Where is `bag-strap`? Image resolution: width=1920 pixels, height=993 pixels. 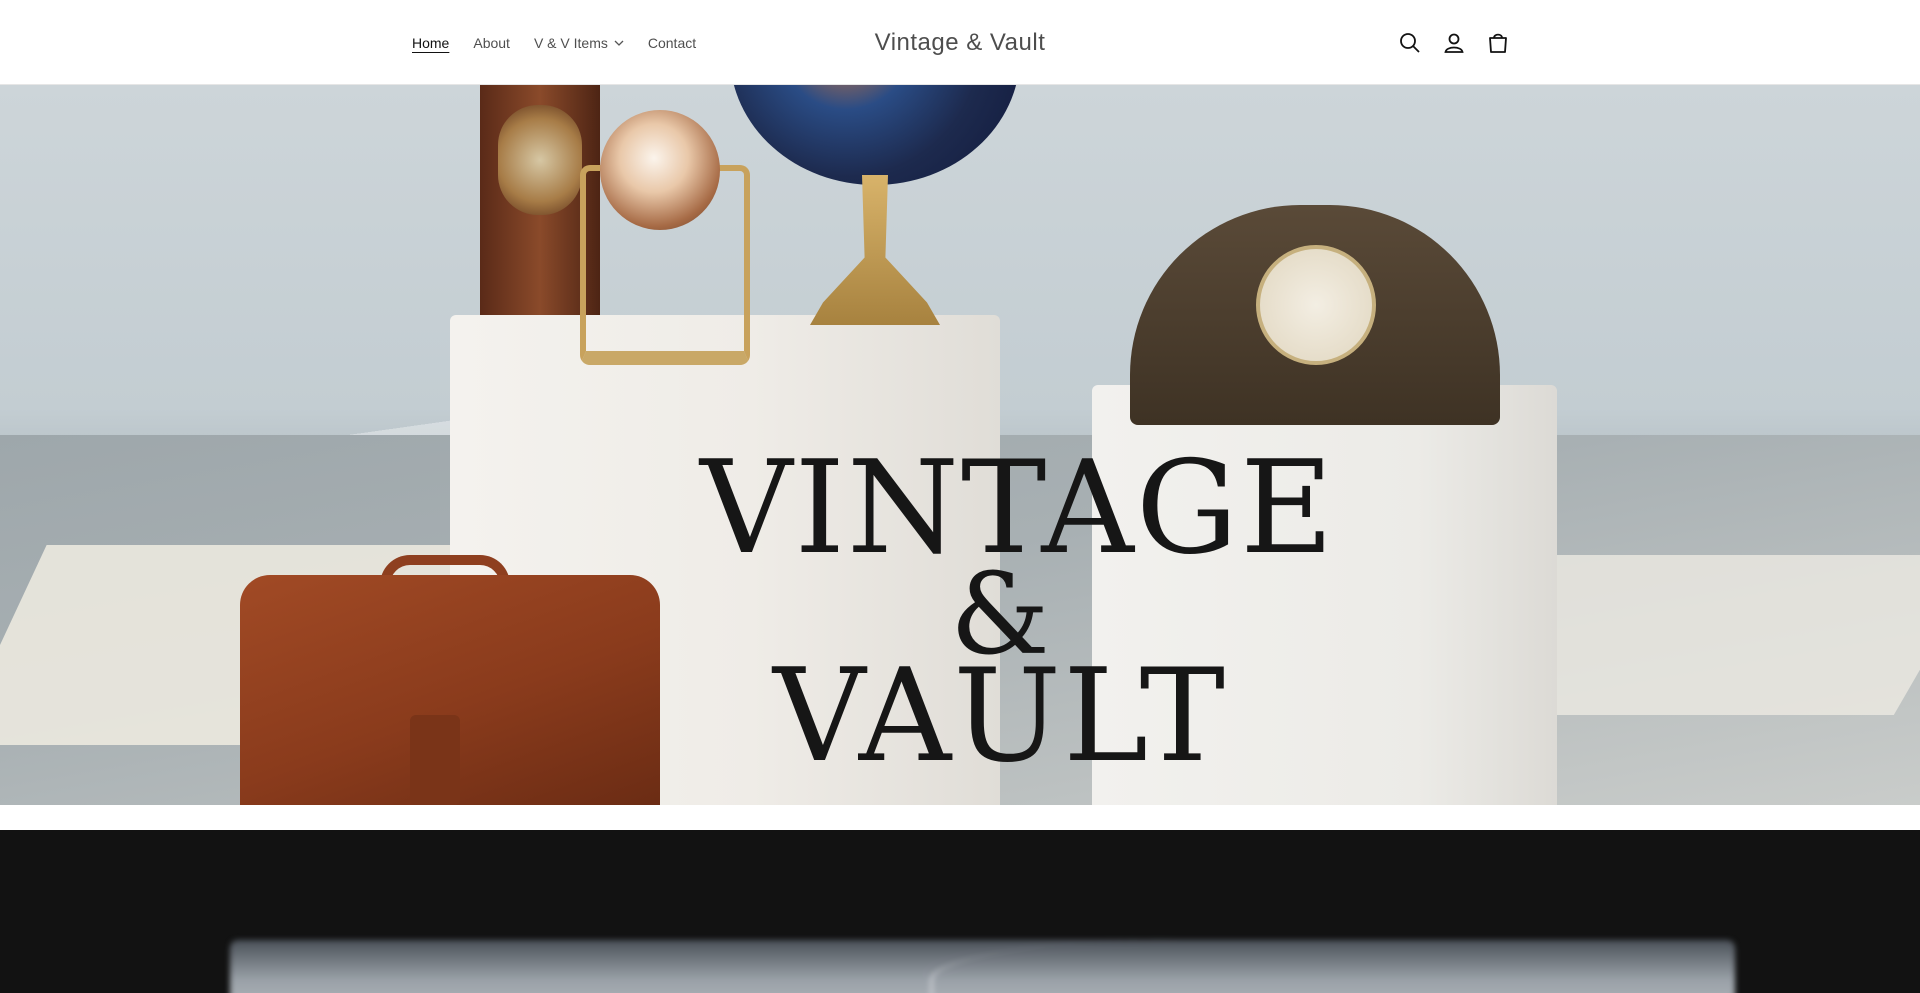 bag-strap is located at coordinates (435, 760).